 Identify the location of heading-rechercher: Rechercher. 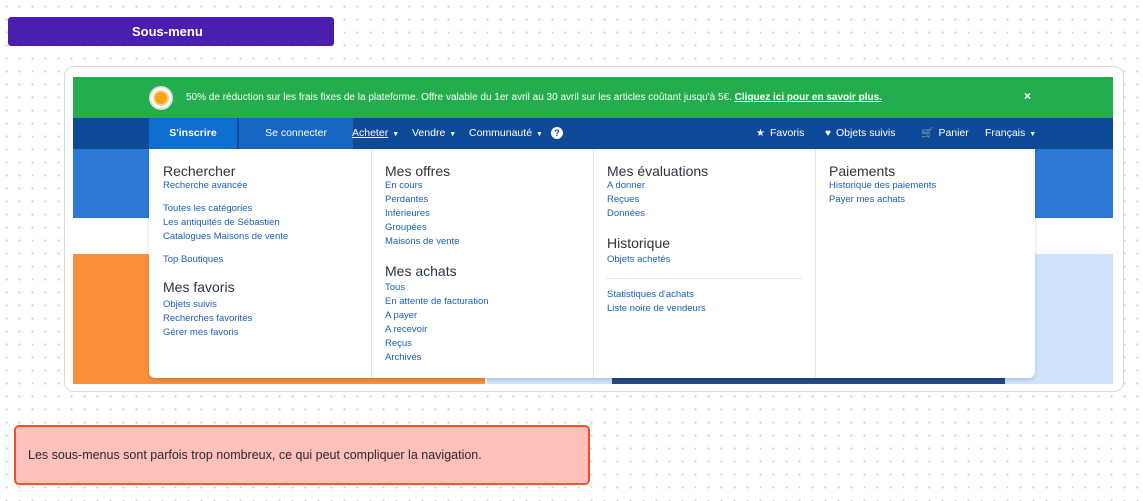
(199, 171).